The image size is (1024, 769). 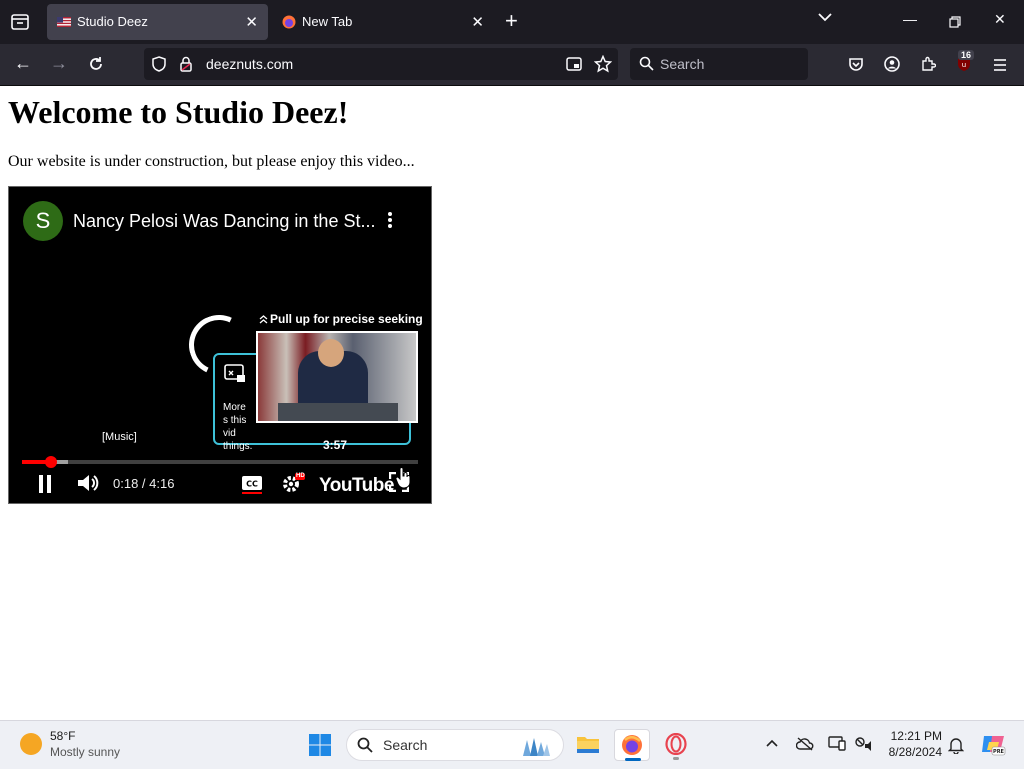 What do you see at coordinates (772, 743) in the screenshot?
I see `chevron-up-icon` at bounding box center [772, 743].